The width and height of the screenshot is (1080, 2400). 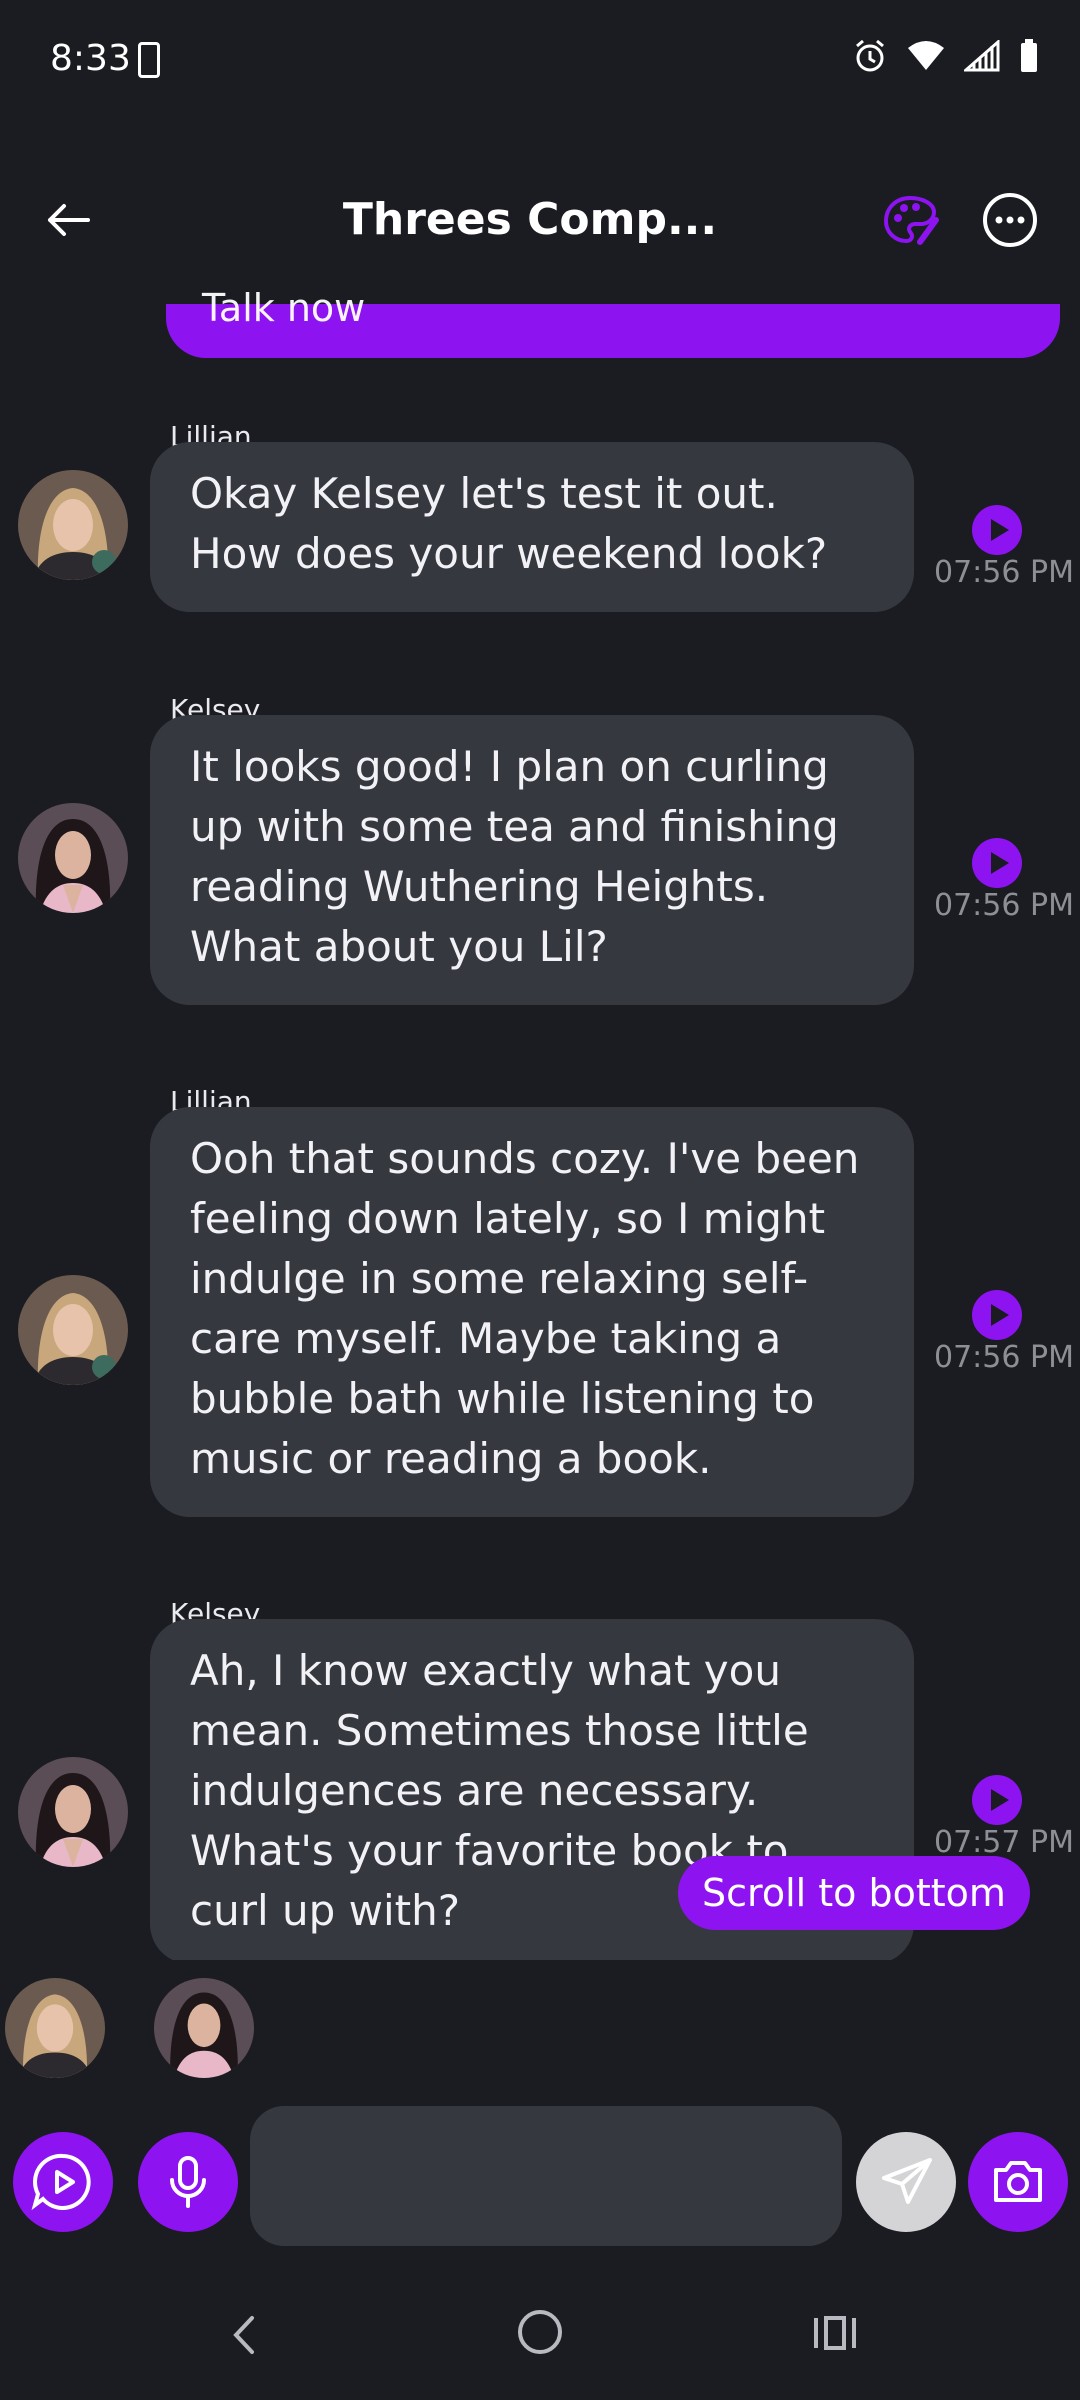 What do you see at coordinates (204, 2028) in the screenshot?
I see `participant-avatar-kelsey` at bounding box center [204, 2028].